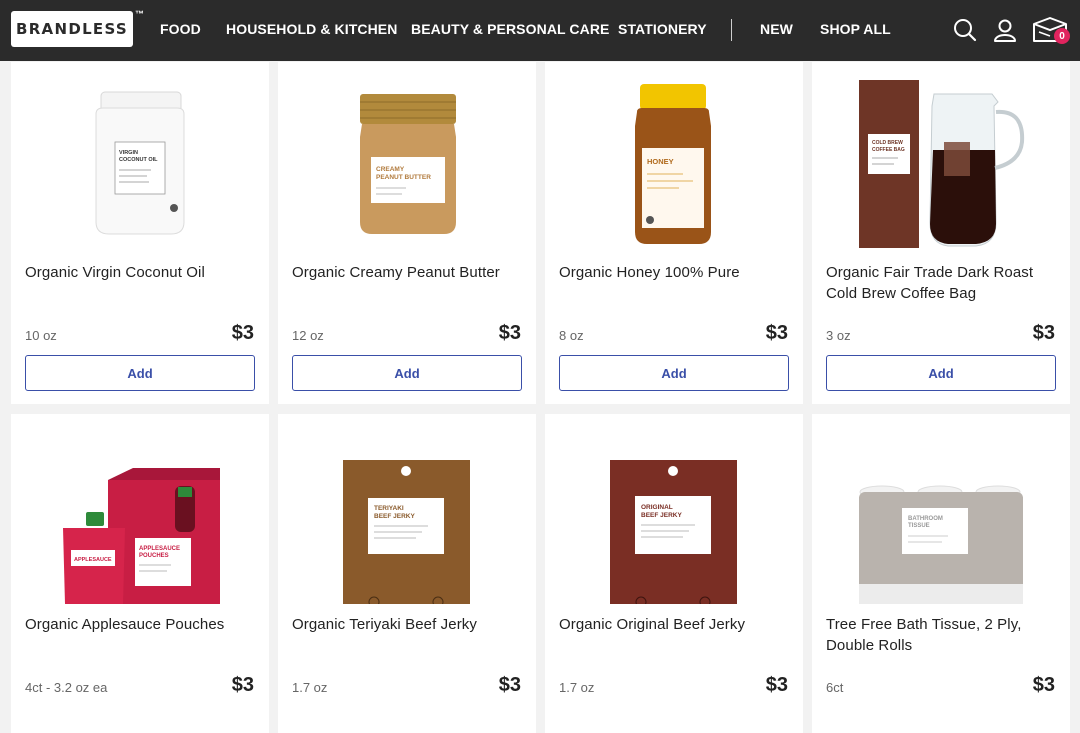 The image size is (1080, 733). Describe the element at coordinates (180, 29) in the screenshot. I see `nav-food: FOOD` at that location.